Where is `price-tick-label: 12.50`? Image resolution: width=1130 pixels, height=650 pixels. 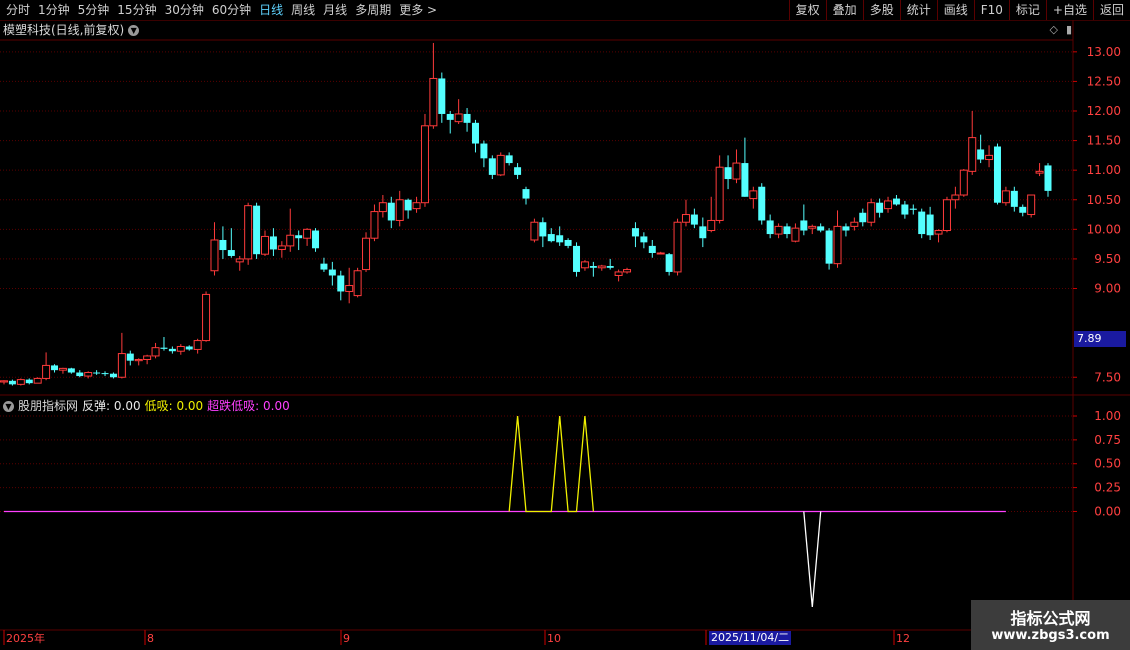
price-tick-label: 12.50 is located at coordinates (1104, 81).